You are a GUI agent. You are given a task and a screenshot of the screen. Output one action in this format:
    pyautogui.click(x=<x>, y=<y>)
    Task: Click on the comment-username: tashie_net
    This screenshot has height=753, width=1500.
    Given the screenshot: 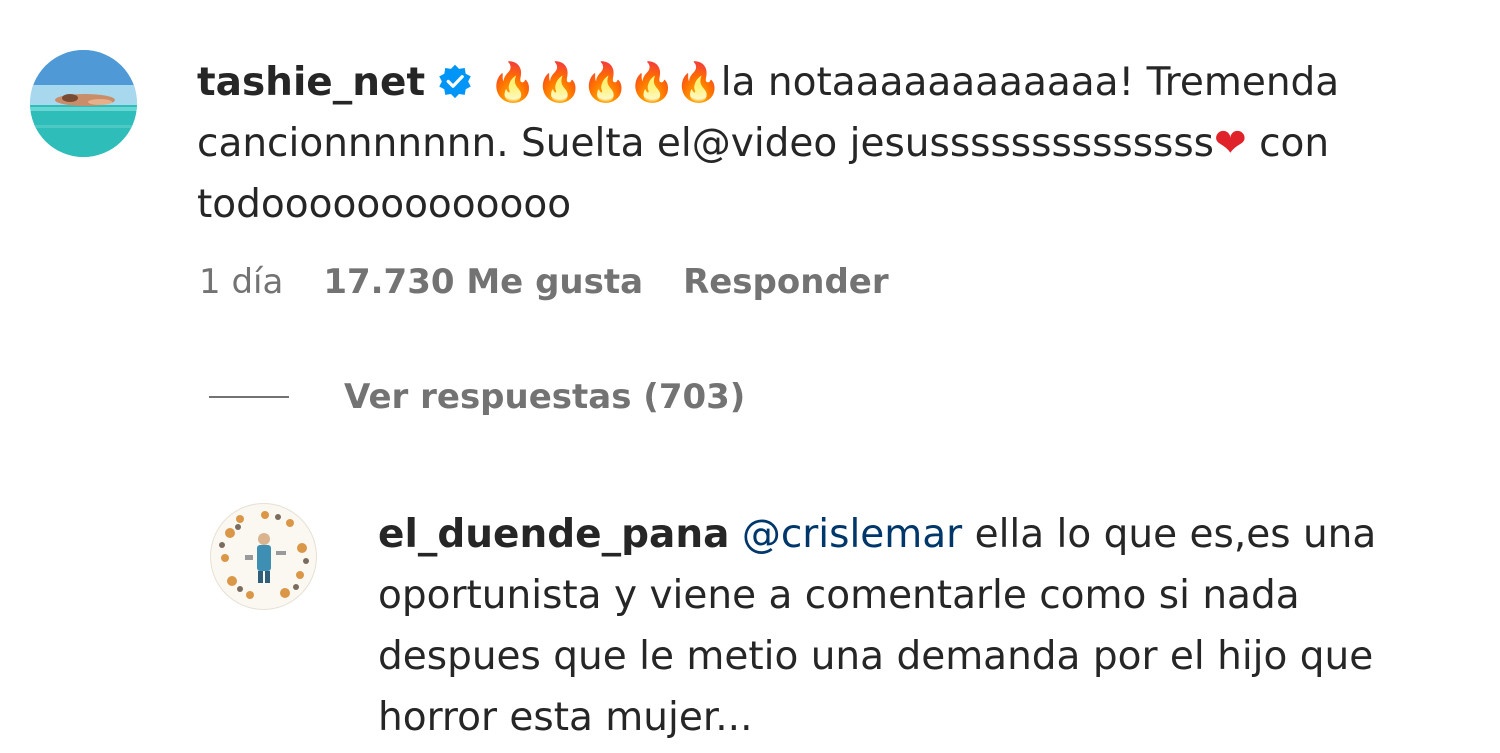 What is the action you would take?
    pyautogui.click(x=311, y=82)
    